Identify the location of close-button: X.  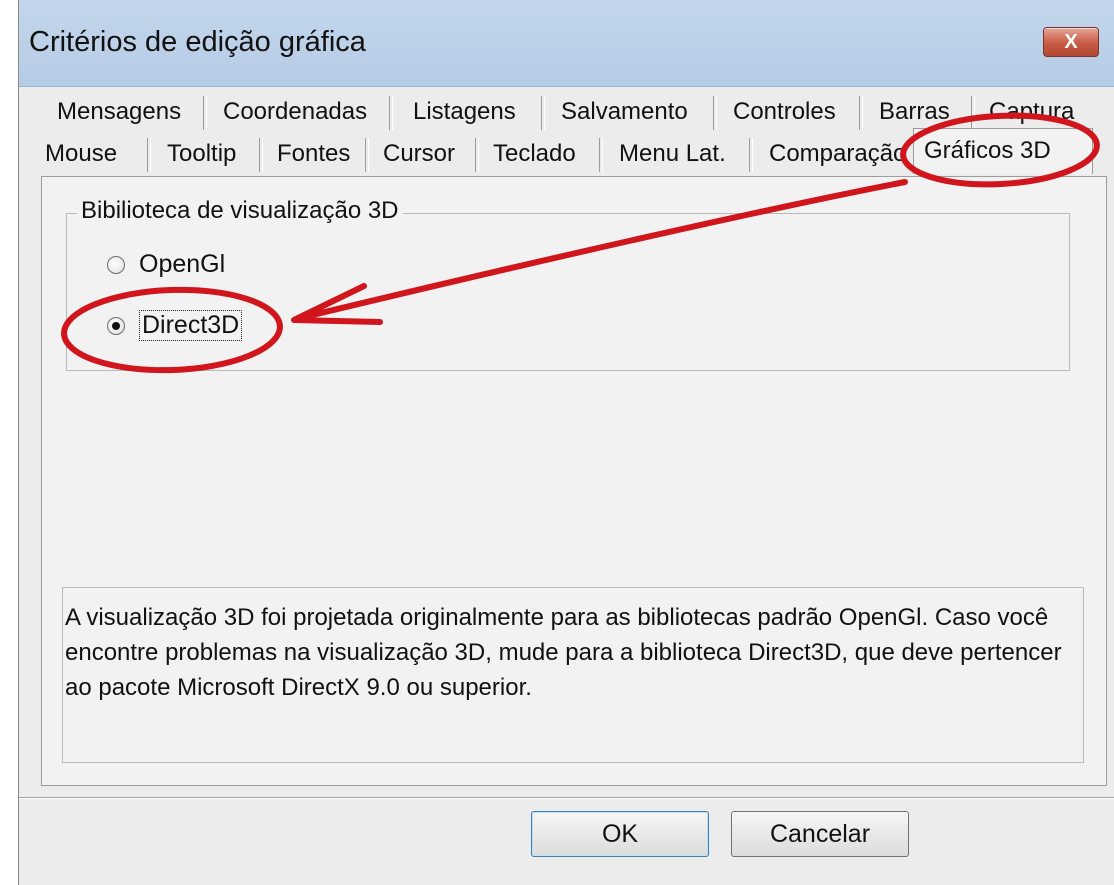
(1071, 42).